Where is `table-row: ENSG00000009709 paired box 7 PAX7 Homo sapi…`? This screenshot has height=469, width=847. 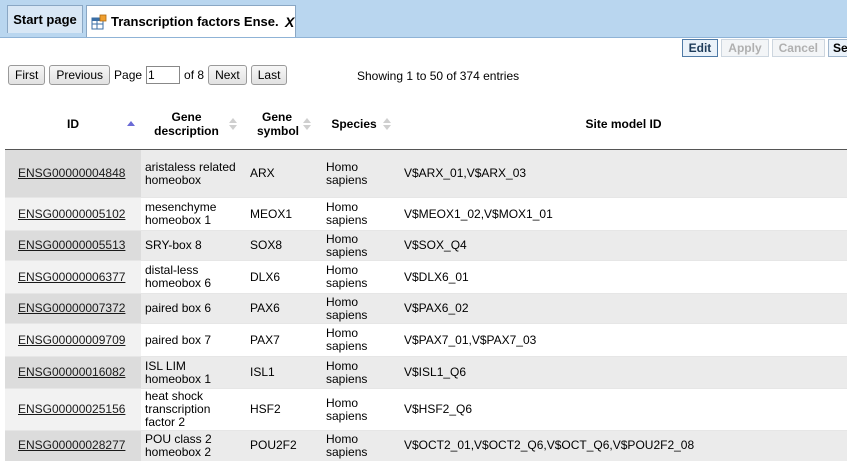 table-row: ENSG00000009709 paired box 7 PAX7 Homo sapi… is located at coordinates (426, 340).